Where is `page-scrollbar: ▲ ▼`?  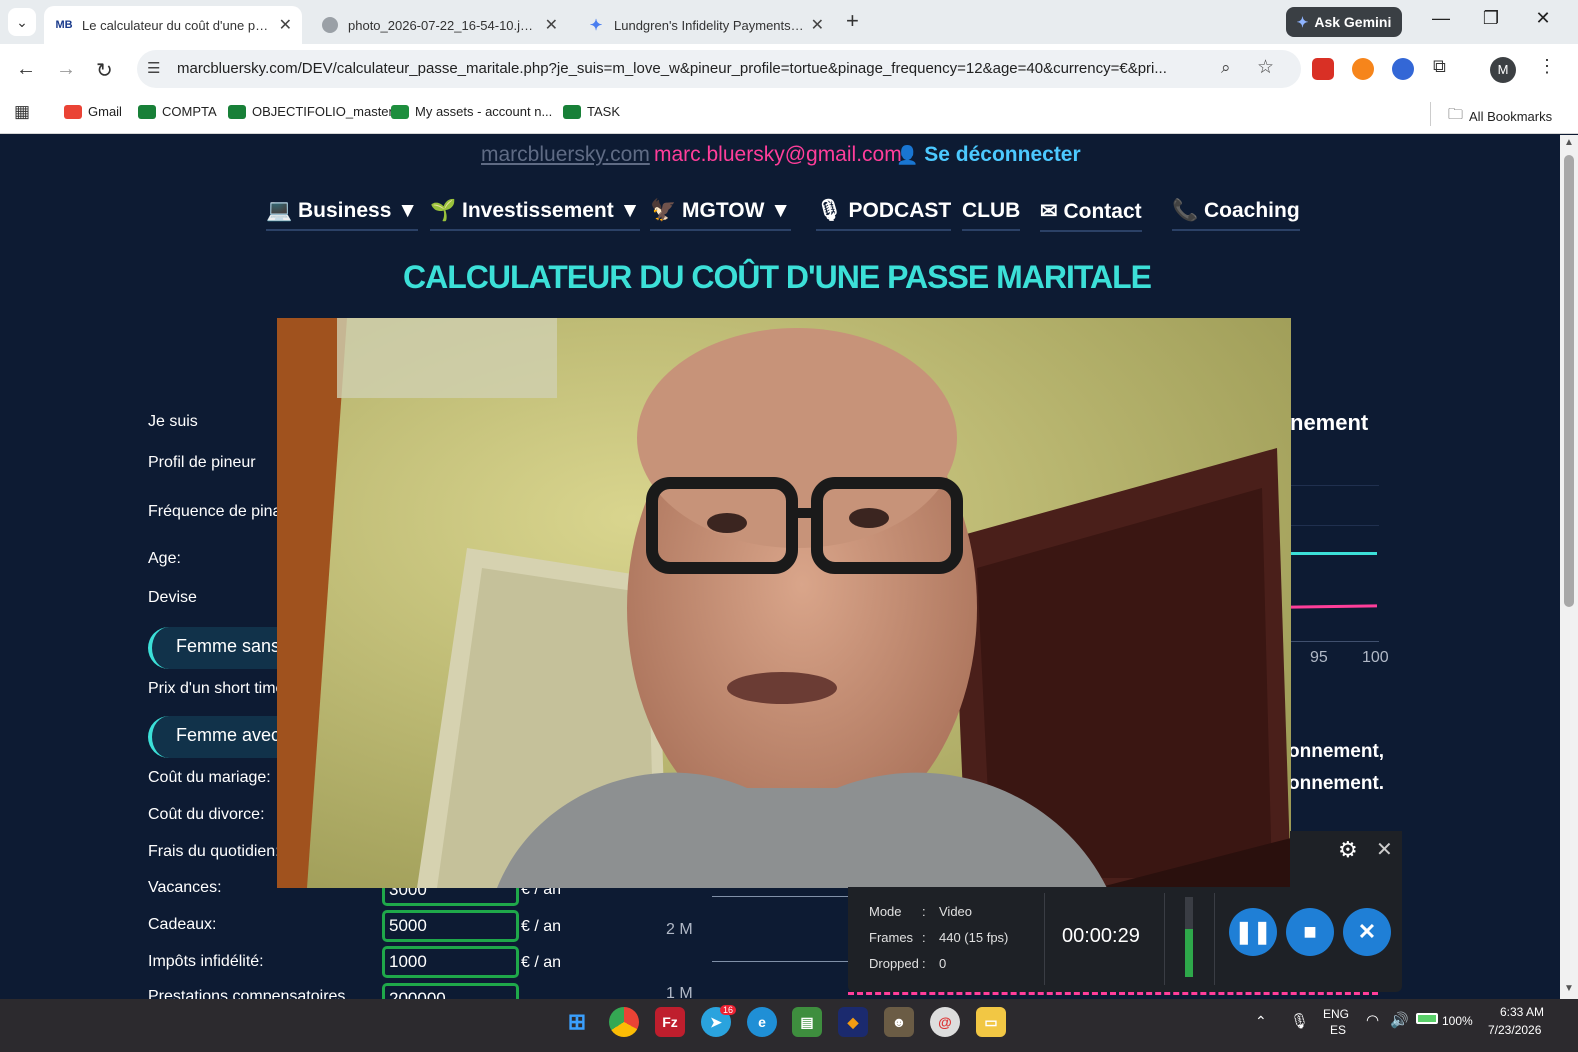
page-scrollbar: ▲ ▼ is located at coordinates (1569, 567).